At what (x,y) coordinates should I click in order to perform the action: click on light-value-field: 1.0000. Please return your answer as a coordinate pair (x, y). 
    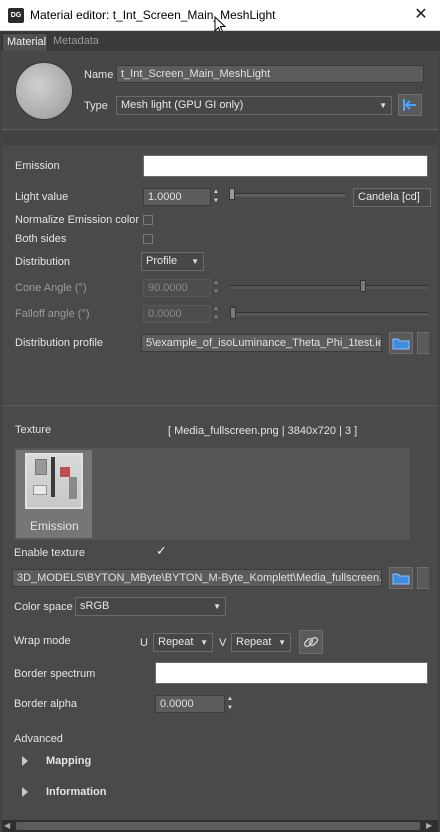
    Looking at the image, I should click on (177, 197).